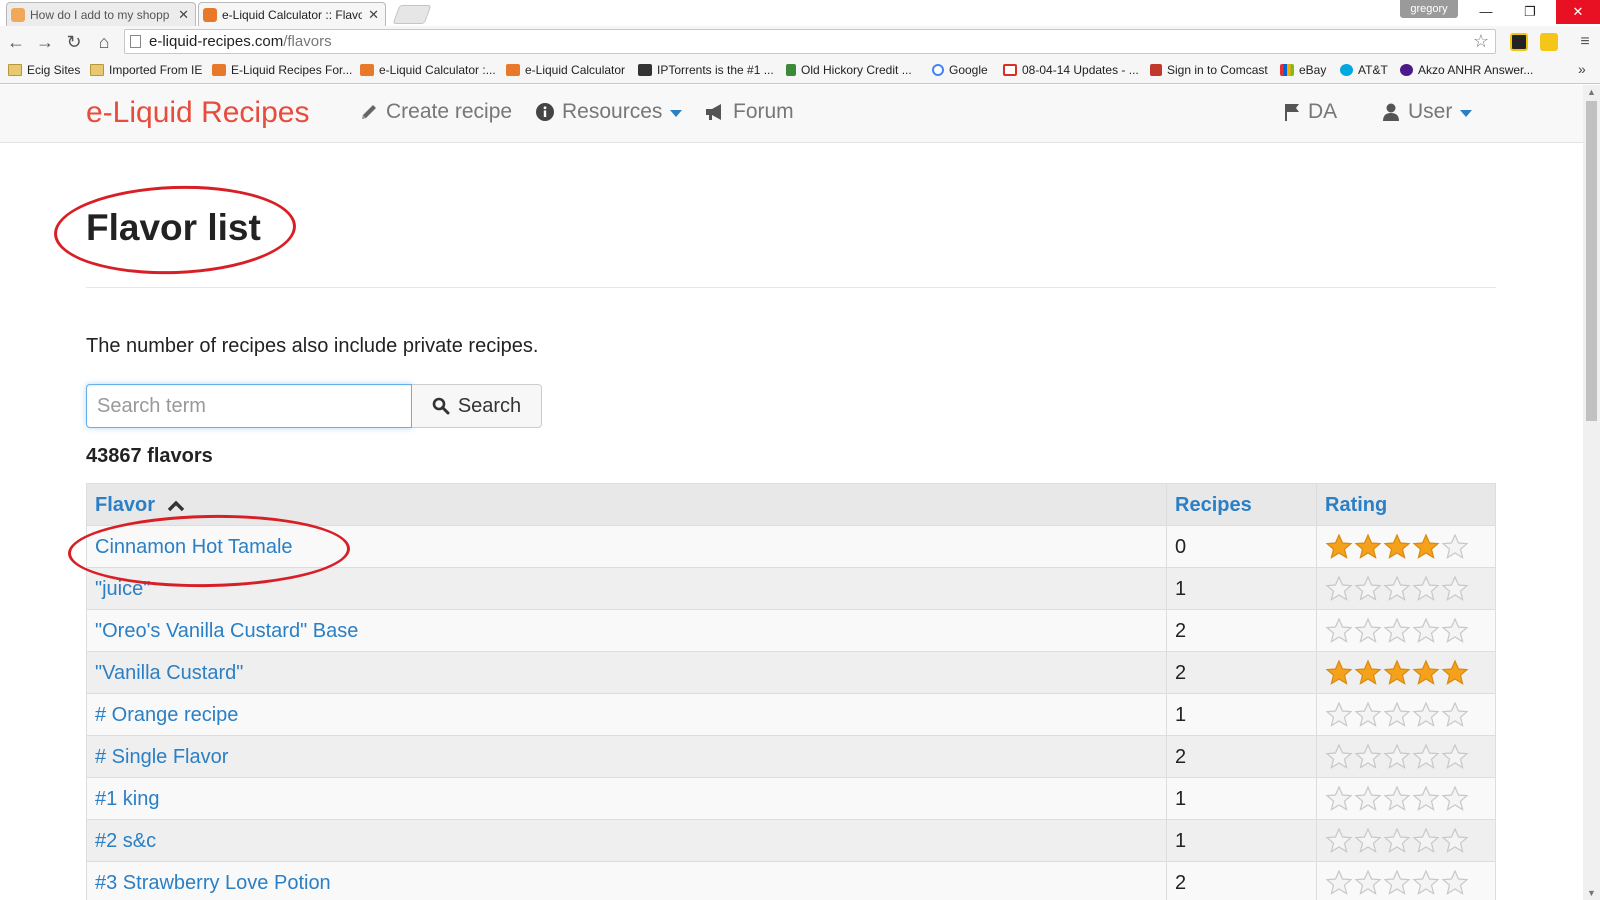 This screenshot has height=900, width=1600. What do you see at coordinates (1303, 70) in the screenshot?
I see `bookmark-item: eBay` at bounding box center [1303, 70].